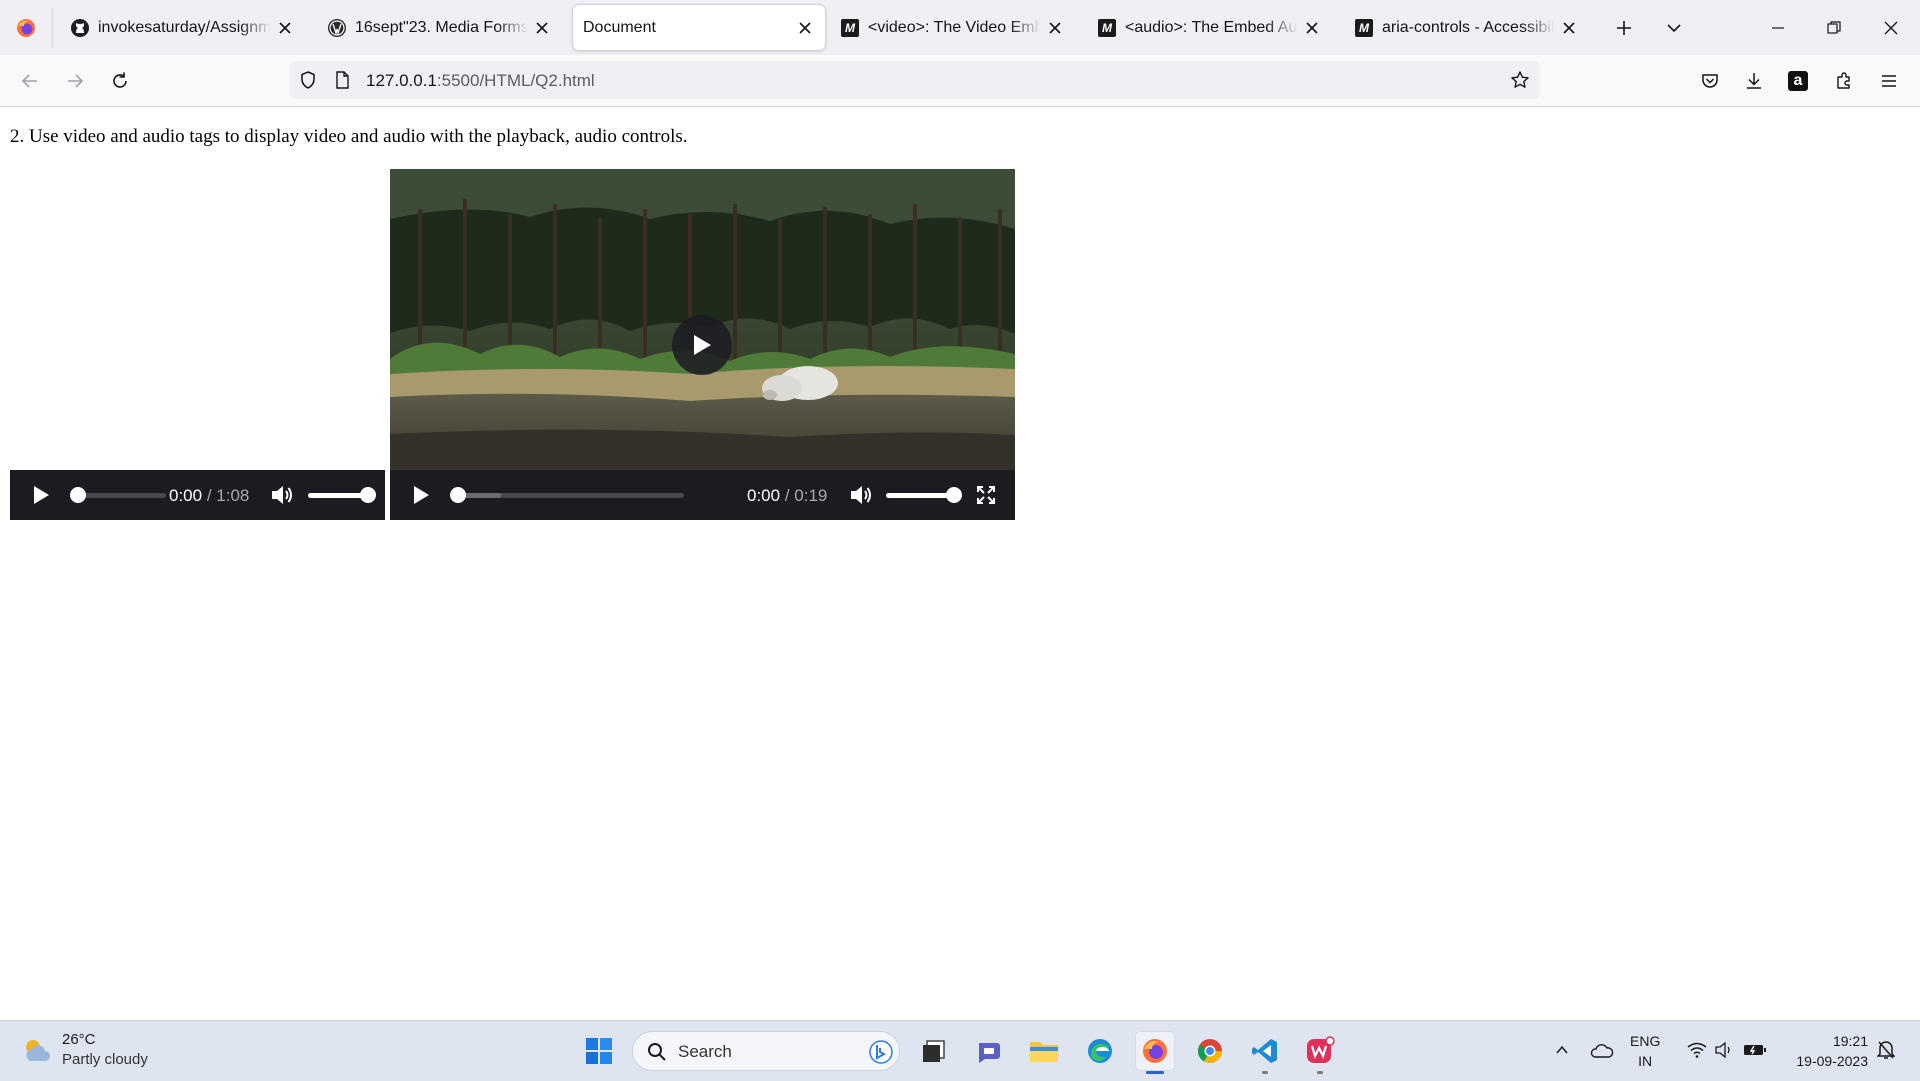 The width and height of the screenshot is (1920, 1081). What do you see at coordinates (1755, 1050) in the screenshot?
I see `battery-charging-icon` at bounding box center [1755, 1050].